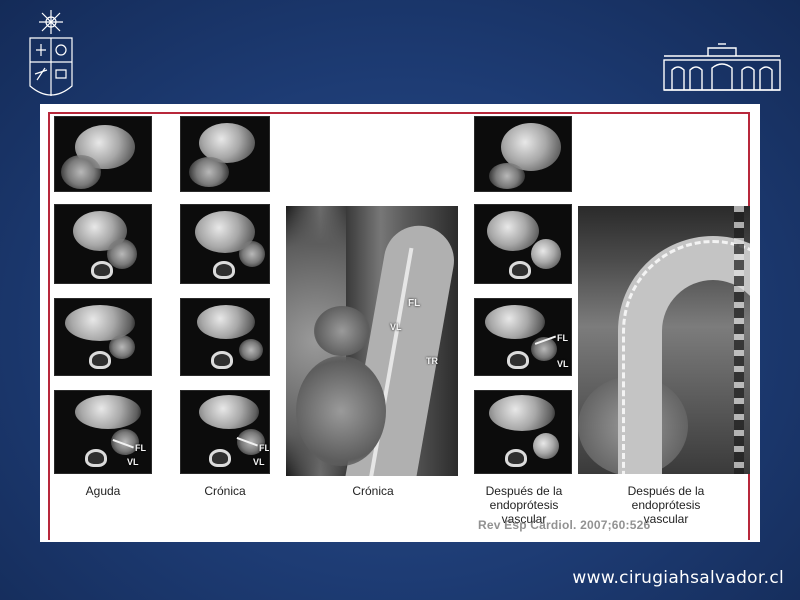  What do you see at coordinates (372, 341) in the screenshot?
I see `ct-sagittal-cronica: FL VL TR` at bounding box center [372, 341].